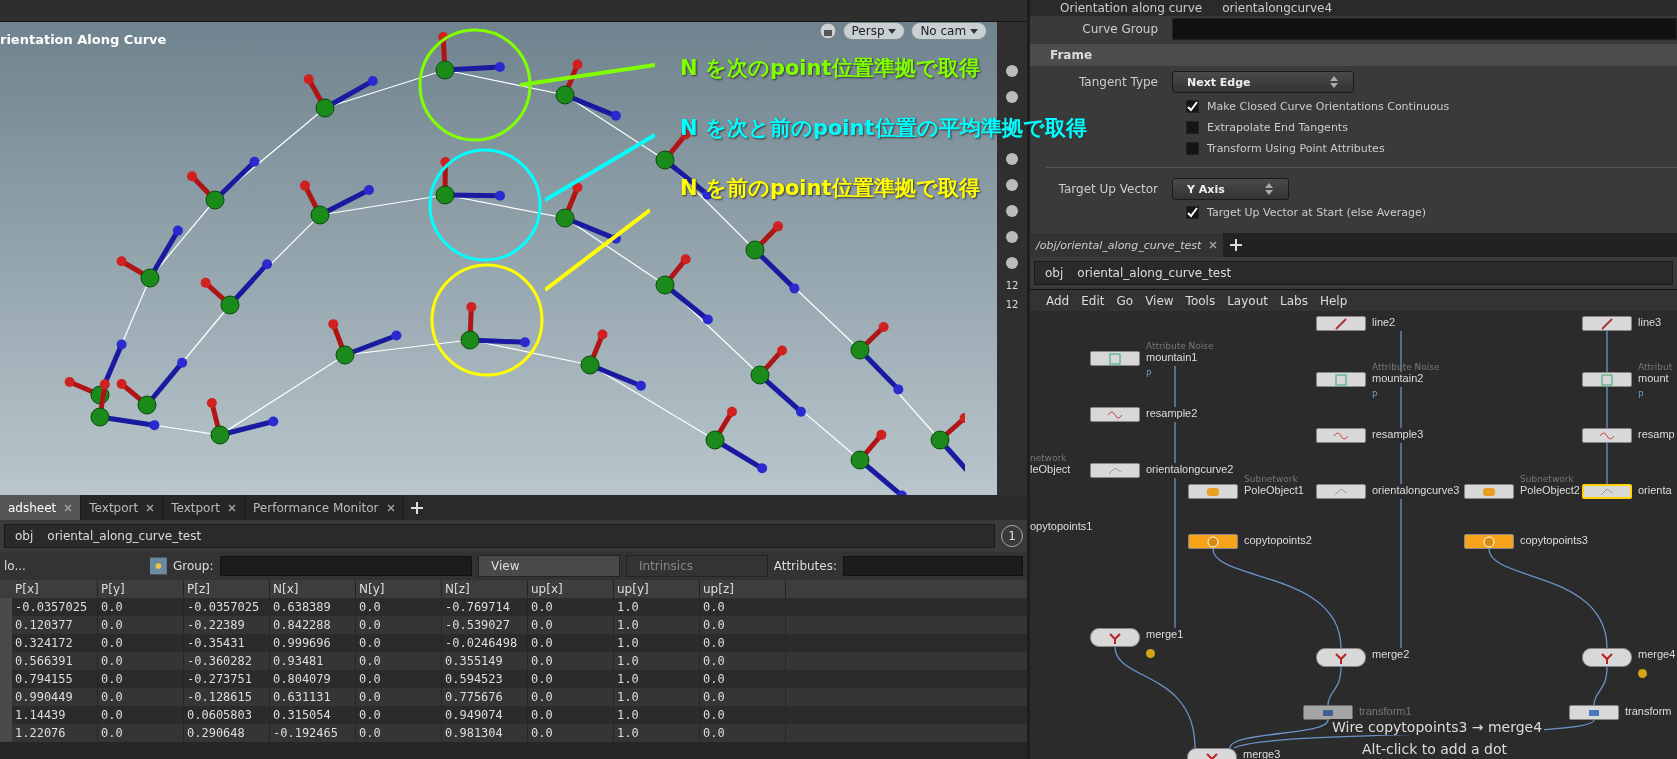 Image resolution: width=1677 pixels, height=759 pixels. I want to click on node-name-label: orienta, so click(1655, 490).